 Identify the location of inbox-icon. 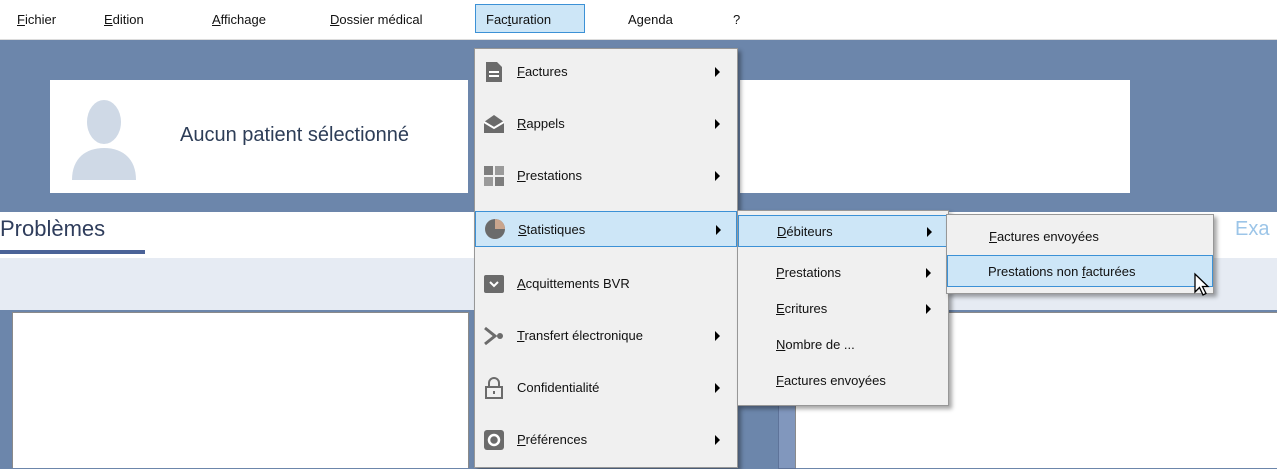
(494, 284).